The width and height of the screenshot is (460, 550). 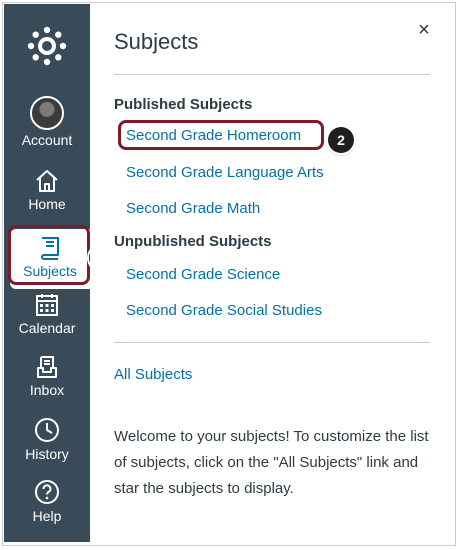 I want to click on subjects-highlight, so click(x=49, y=255).